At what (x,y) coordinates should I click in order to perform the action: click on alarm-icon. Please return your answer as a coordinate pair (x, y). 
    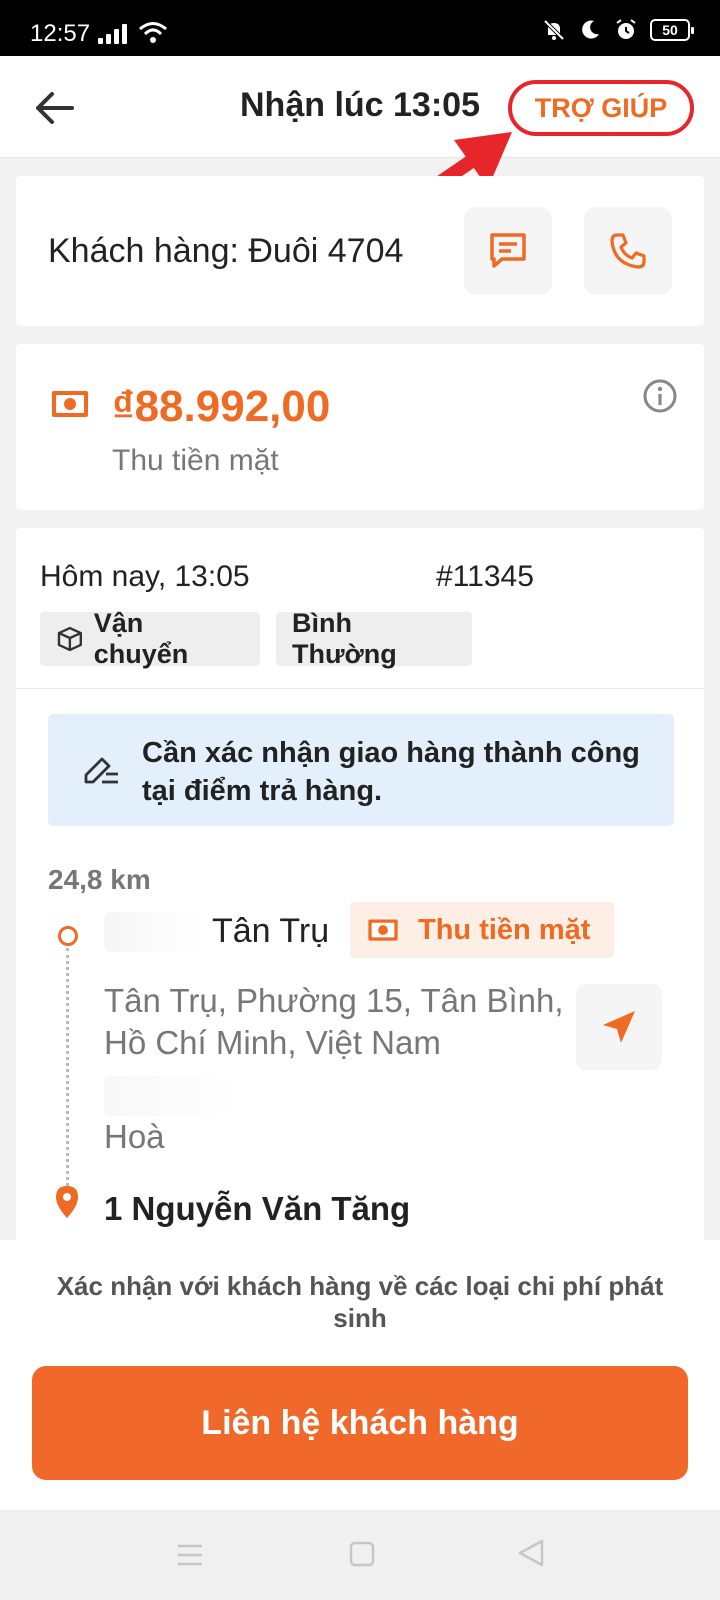
    Looking at the image, I should click on (626, 29).